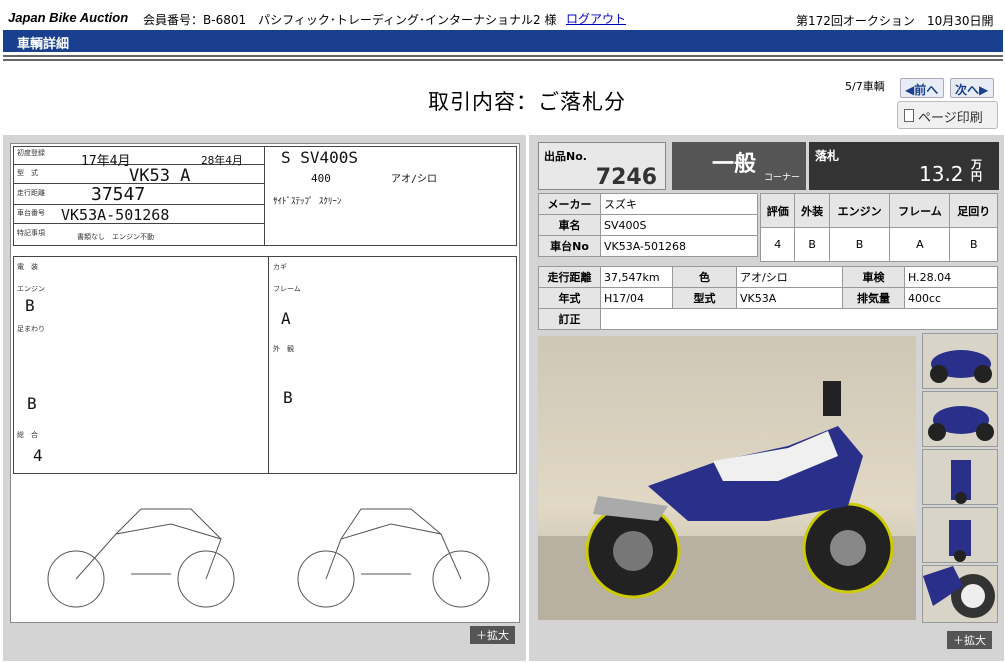 The image size is (1005, 663). I want to click on sheet-label: 外 観, so click(283, 349).